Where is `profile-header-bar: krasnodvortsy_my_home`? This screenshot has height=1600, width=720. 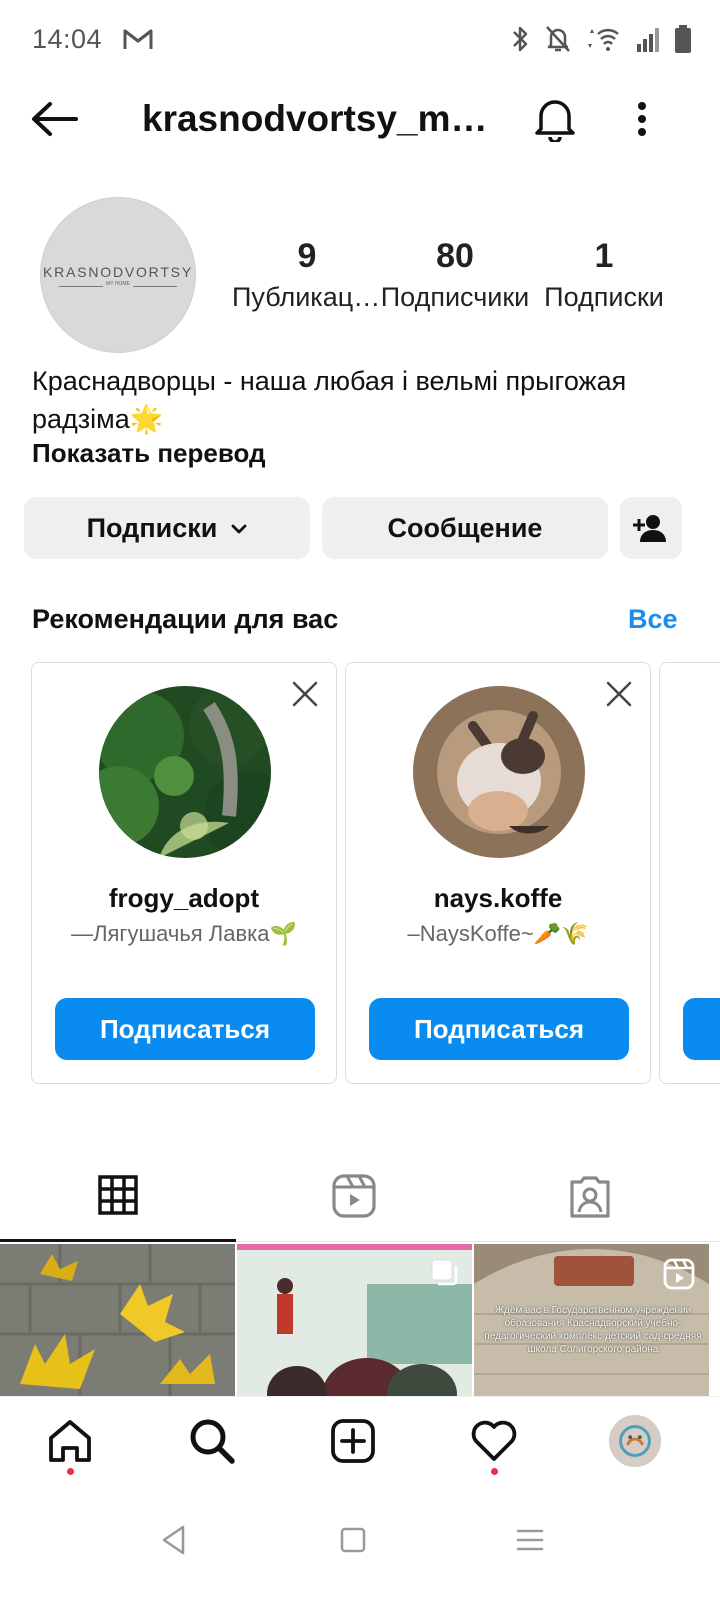 profile-header-bar: krasnodvortsy_my_home is located at coordinates (360, 119).